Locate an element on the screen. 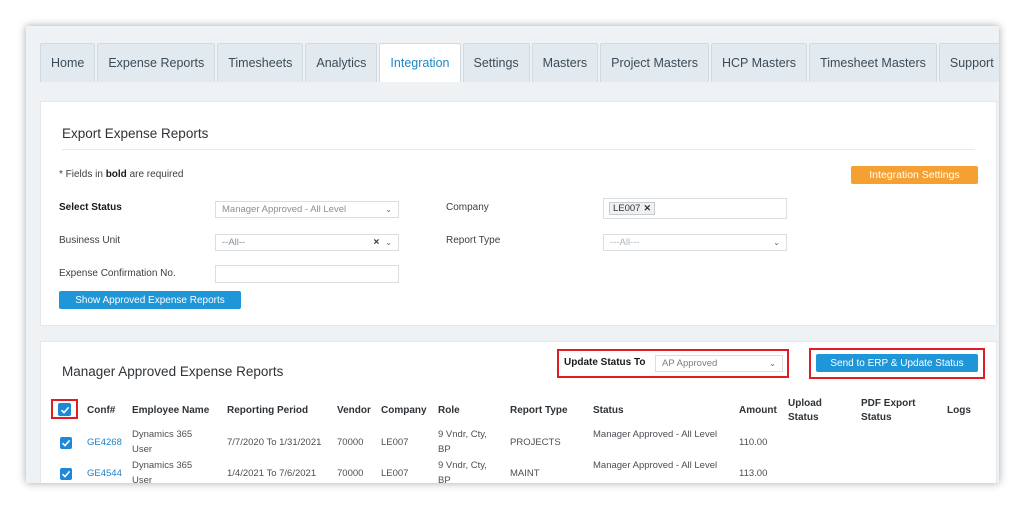 This screenshot has height=507, width=1025. tab-analytics: Analytics is located at coordinates (341, 62).